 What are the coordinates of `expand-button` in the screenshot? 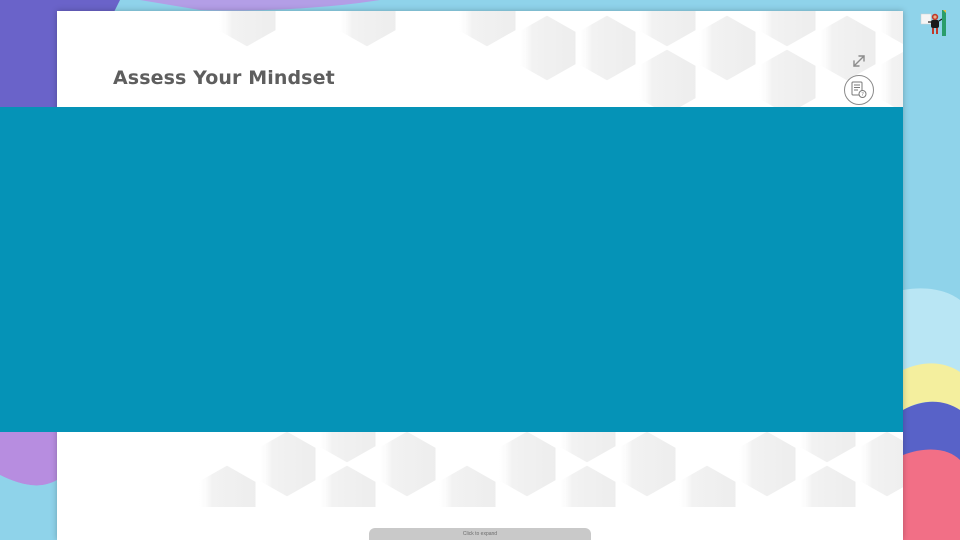 It's located at (859, 61).